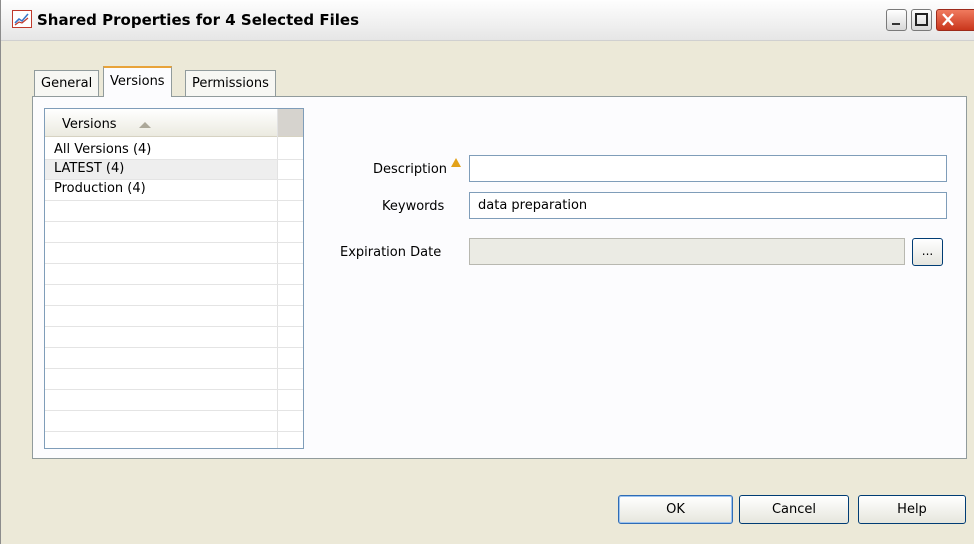  I want to click on ok-button: OK, so click(675, 509).